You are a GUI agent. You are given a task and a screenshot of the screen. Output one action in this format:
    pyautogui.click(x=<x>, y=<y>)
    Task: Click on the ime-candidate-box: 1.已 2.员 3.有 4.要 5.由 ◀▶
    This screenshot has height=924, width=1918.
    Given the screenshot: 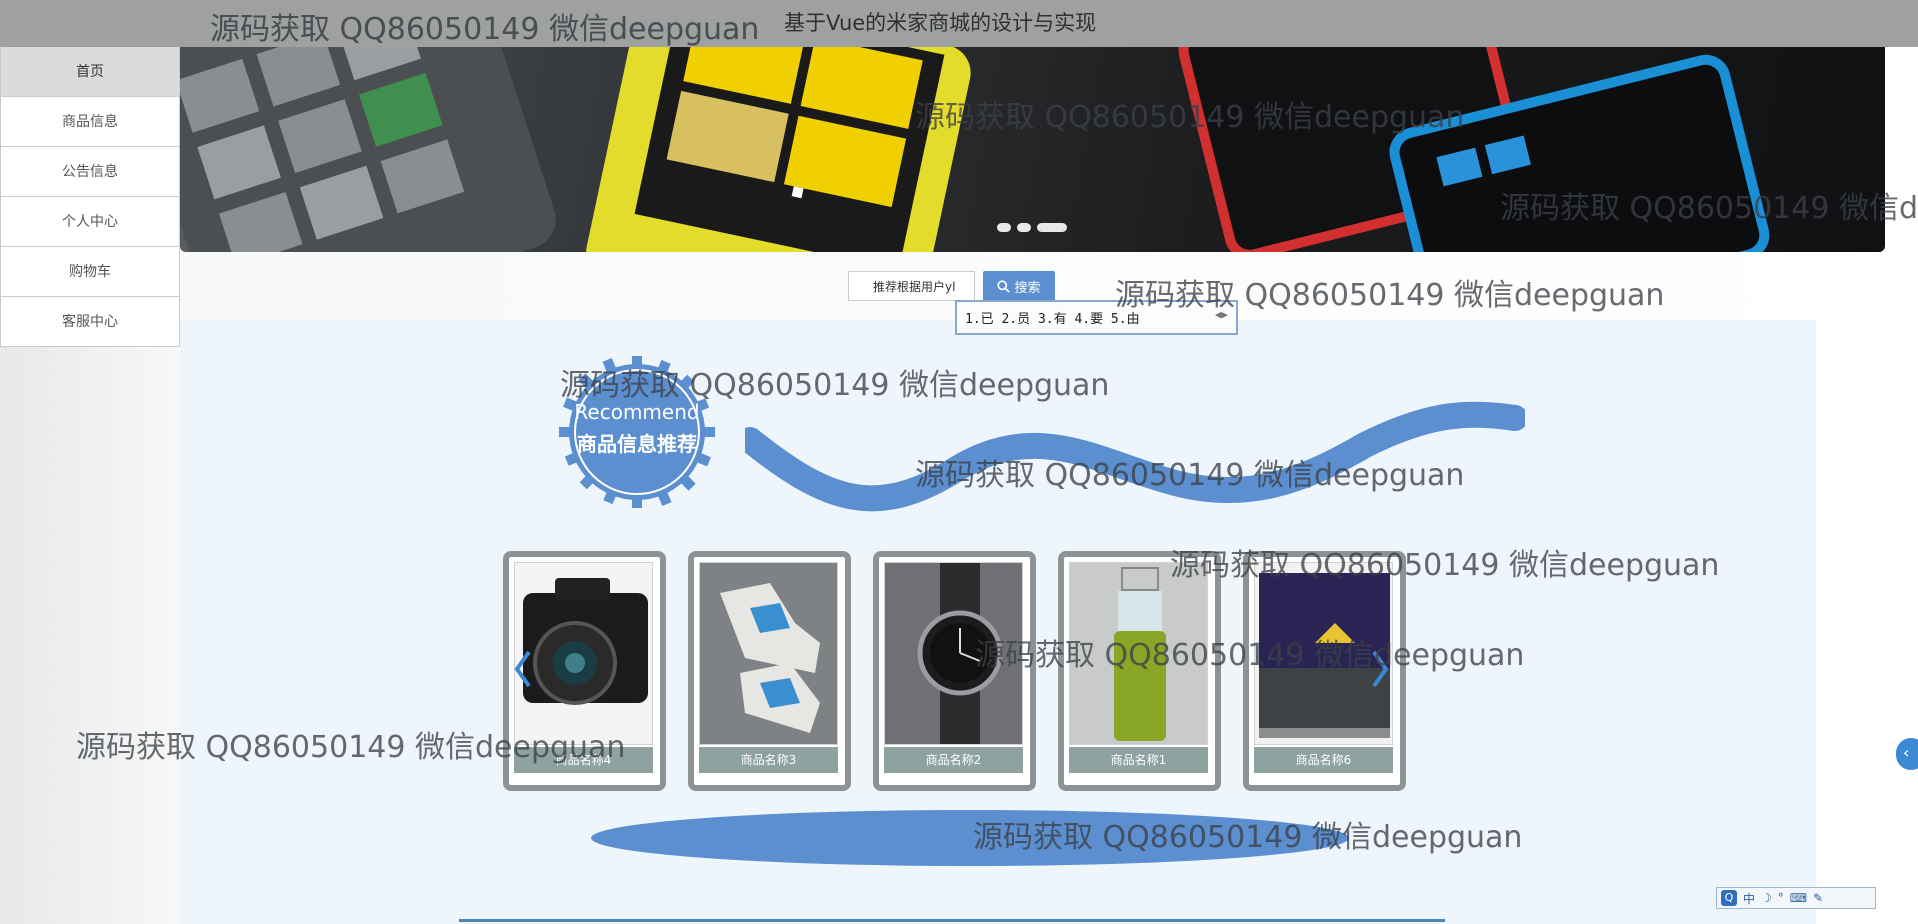 What is the action you would take?
    pyautogui.click(x=1096, y=317)
    